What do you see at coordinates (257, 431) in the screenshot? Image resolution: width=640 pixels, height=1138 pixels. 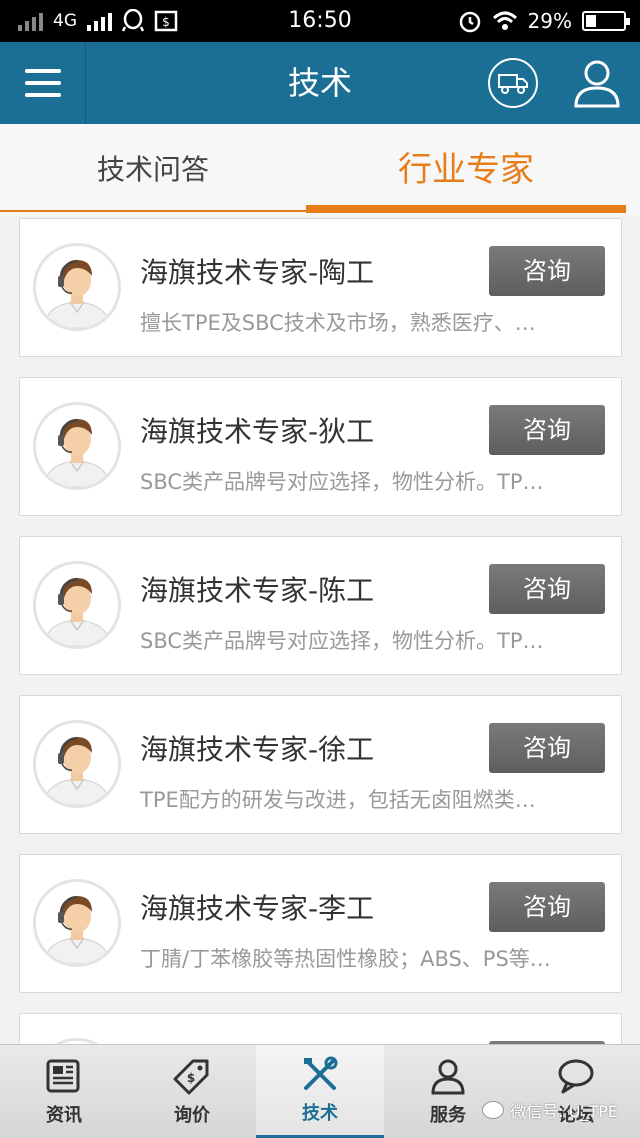 I see `expert-name: 海旗技术专家-狄工` at bounding box center [257, 431].